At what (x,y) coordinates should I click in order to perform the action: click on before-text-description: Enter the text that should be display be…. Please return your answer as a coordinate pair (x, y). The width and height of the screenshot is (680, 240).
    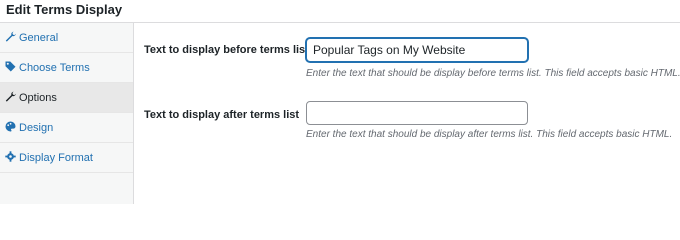
    Looking at the image, I should click on (493, 73).